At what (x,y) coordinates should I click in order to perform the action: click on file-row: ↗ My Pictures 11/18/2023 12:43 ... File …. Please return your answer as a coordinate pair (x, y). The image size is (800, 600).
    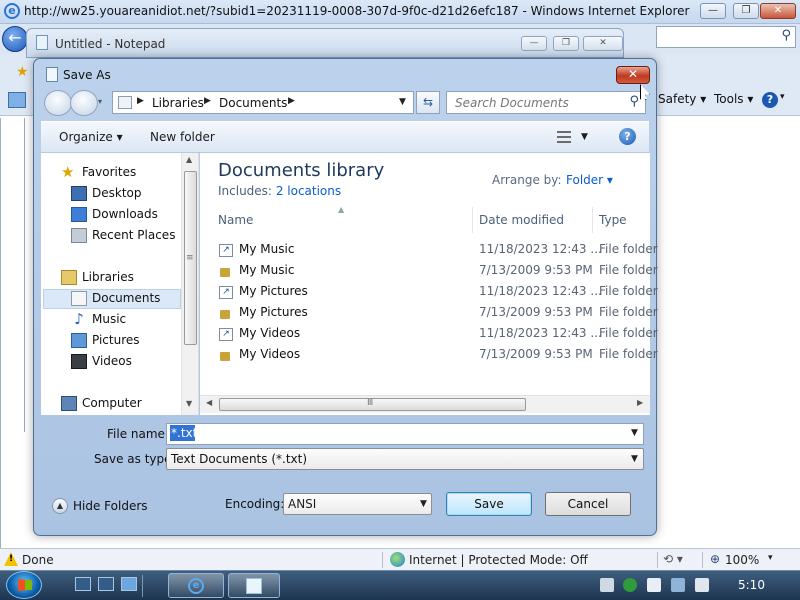
    Looking at the image, I should click on (438, 292).